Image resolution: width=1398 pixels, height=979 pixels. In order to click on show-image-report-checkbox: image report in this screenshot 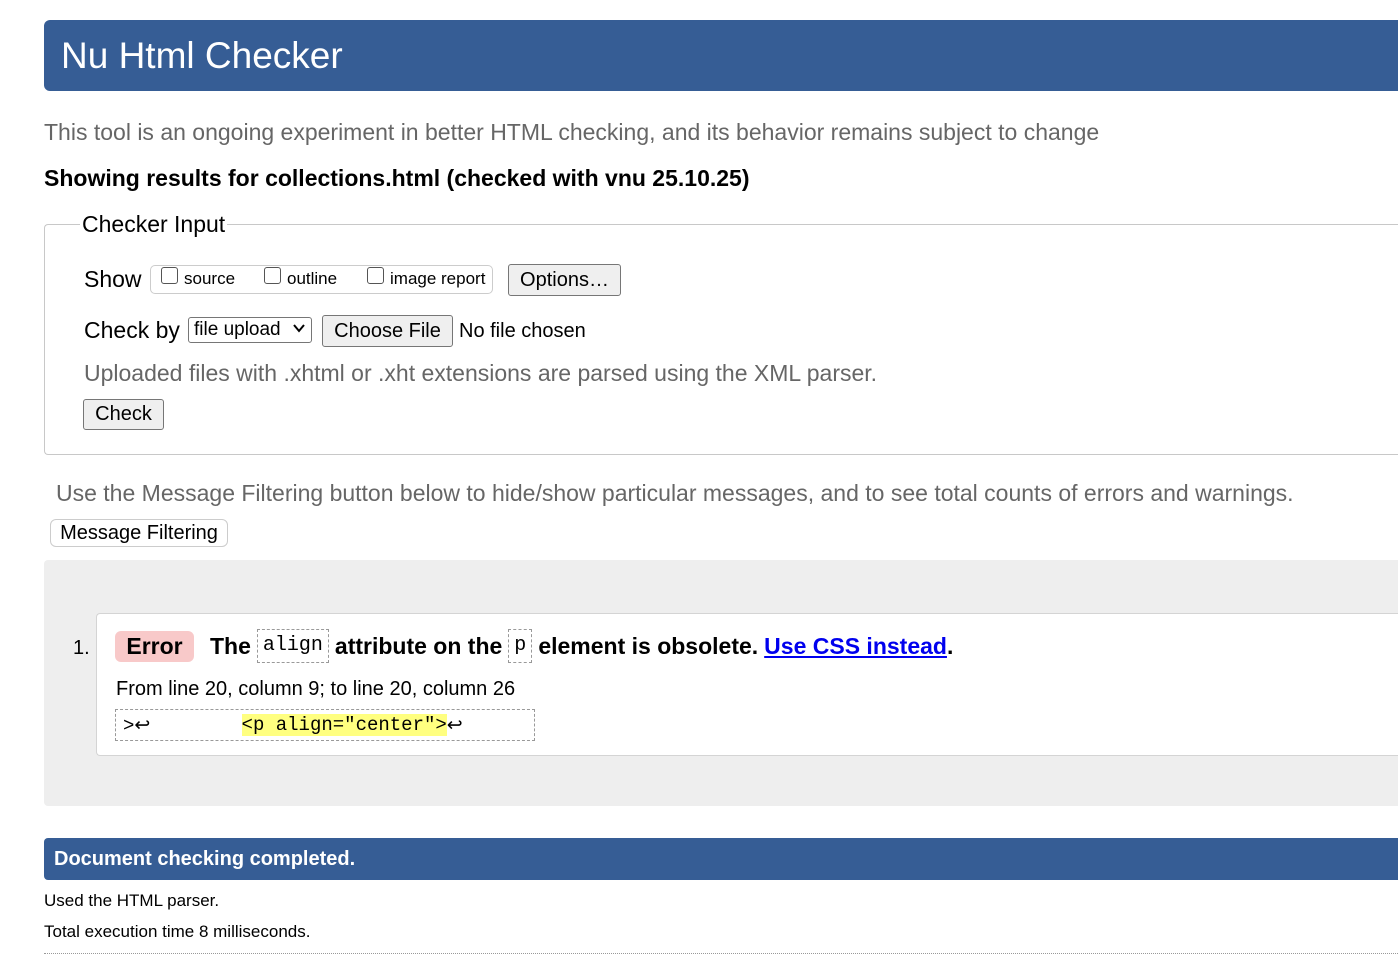, I will do `click(426, 278)`.